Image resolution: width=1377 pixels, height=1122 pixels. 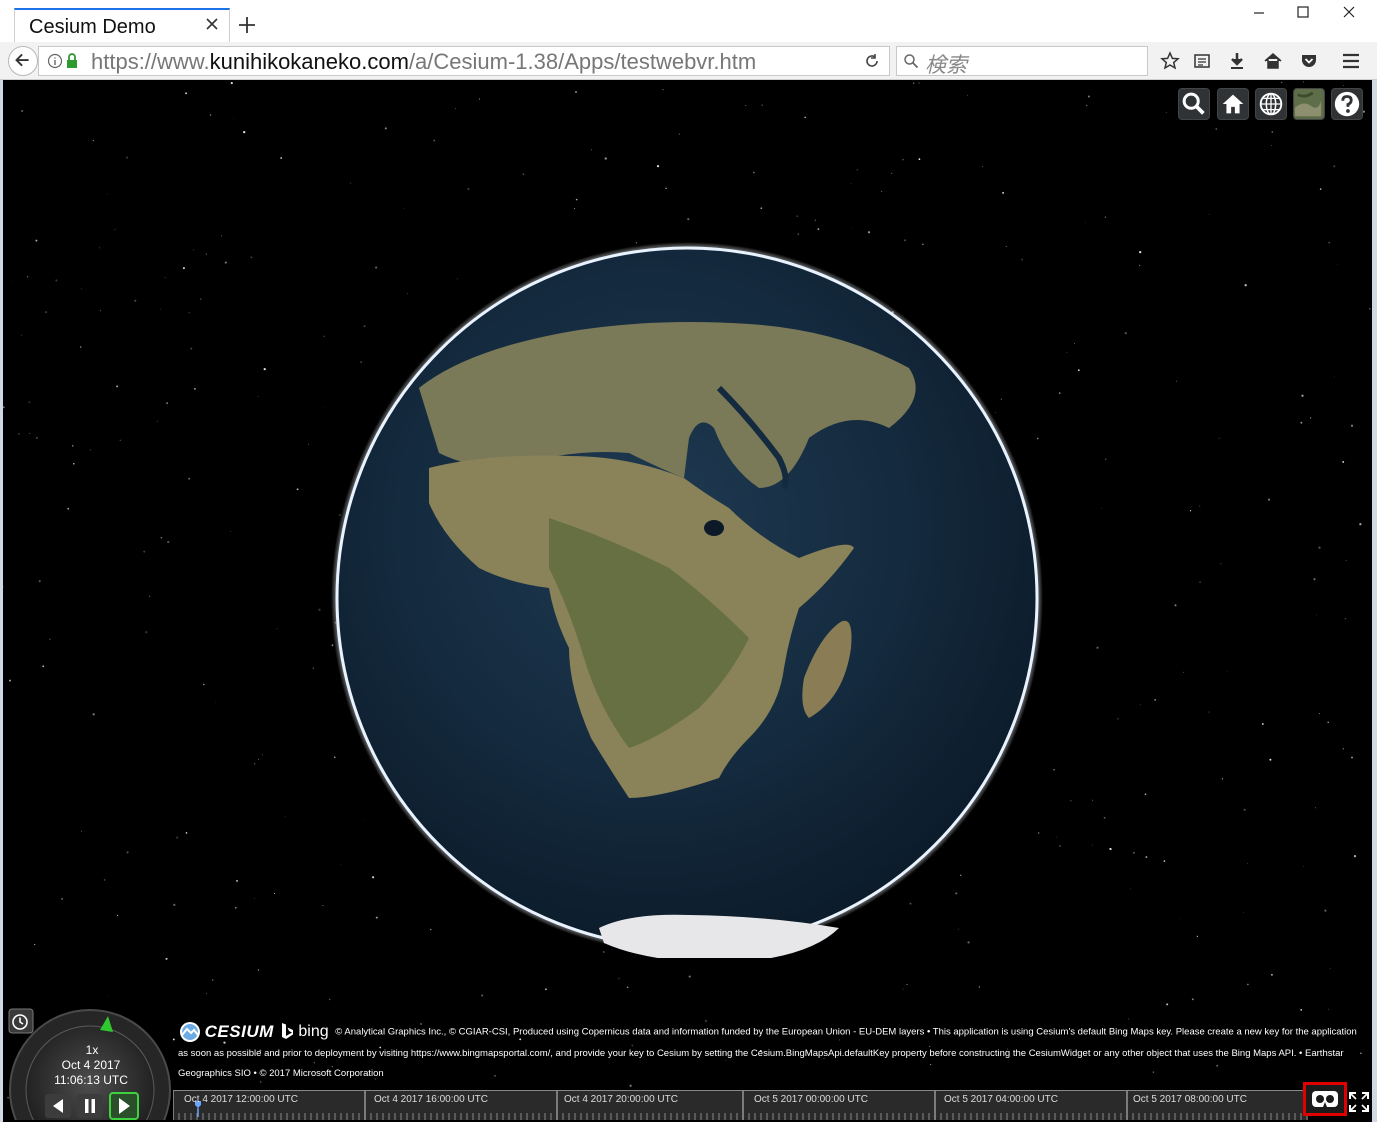 I want to click on plus-icon, so click(x=247, y=25).